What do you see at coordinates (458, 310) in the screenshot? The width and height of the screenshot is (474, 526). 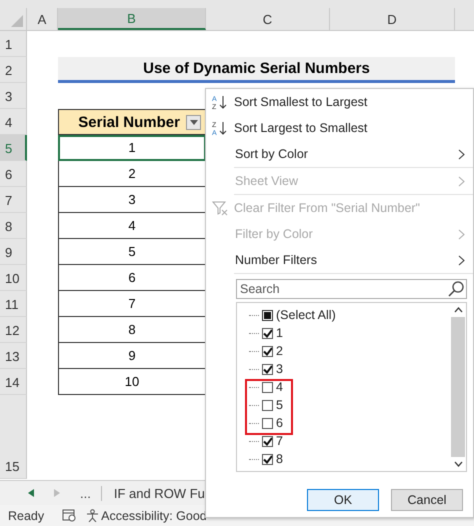 I see `scroll-up-icon` at bounding box center [458, 310].